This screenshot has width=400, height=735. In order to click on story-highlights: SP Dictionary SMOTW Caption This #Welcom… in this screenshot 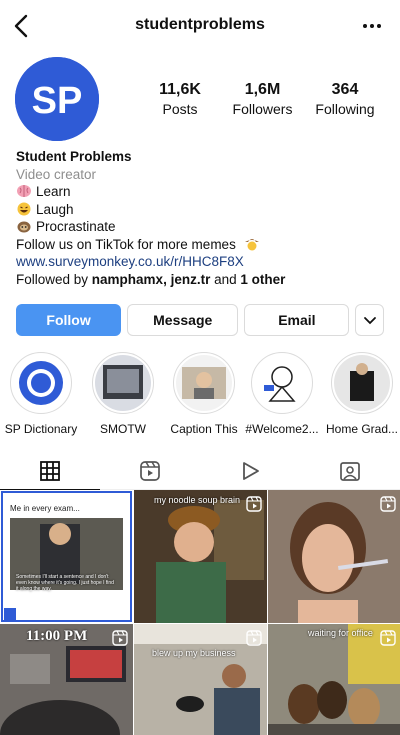, I will do `click(200, 397)`.